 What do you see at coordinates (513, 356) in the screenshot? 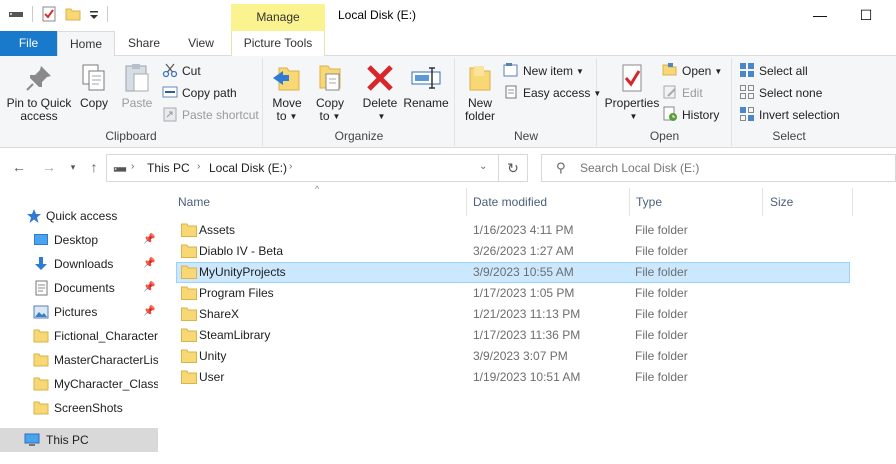
I see `table-row: Unity 3/9/2023 3:07 PM File folder` at bounding box center [513, 356].